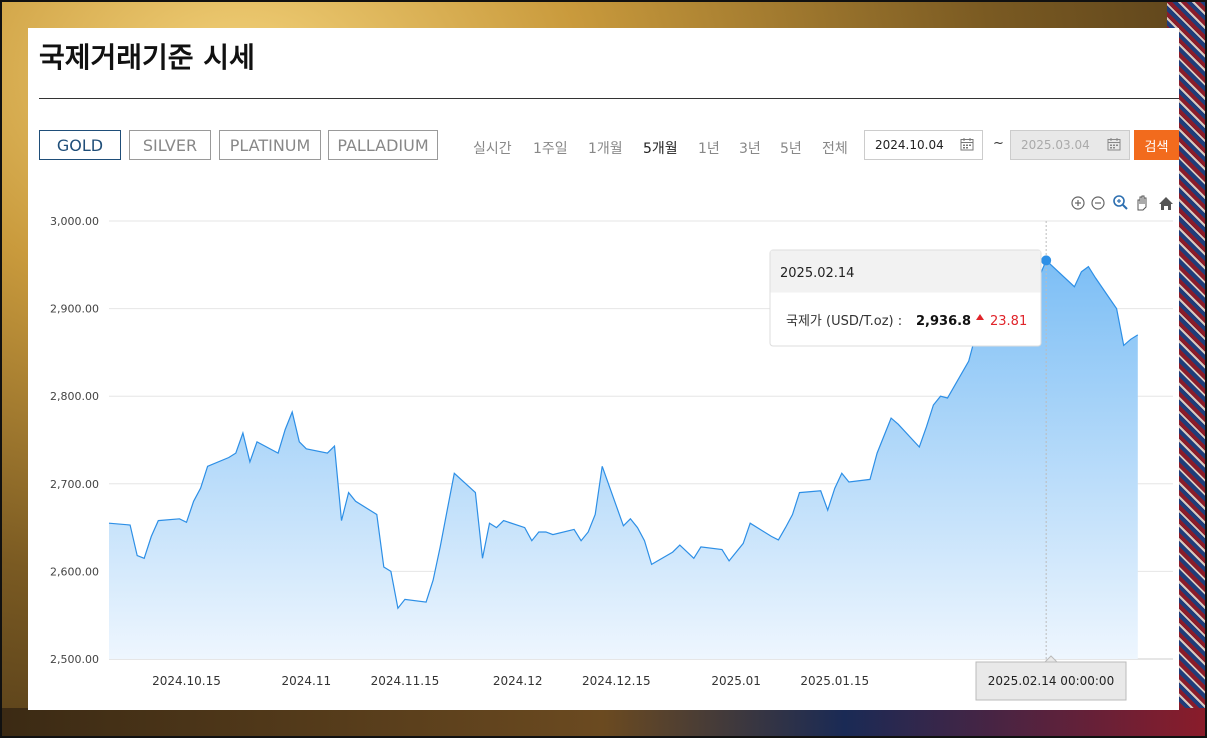  I want to click on x-crosshair-label: 2025.02.14 00:00:00, so click(1051, 678).